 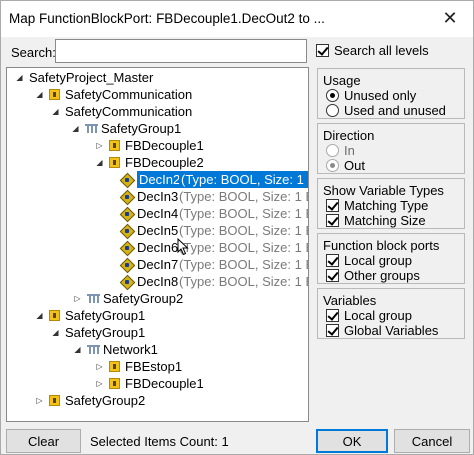 I want to click on direction-option-label: In, so click(x=349, y=150).